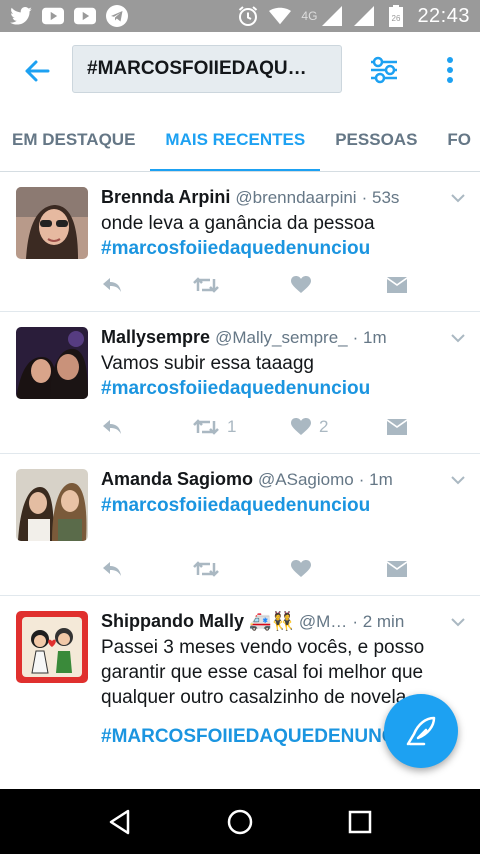  Describe the element at coordinates (306, 479) in the screenshot. I see `author-handle: @ASagiomo` at that location.